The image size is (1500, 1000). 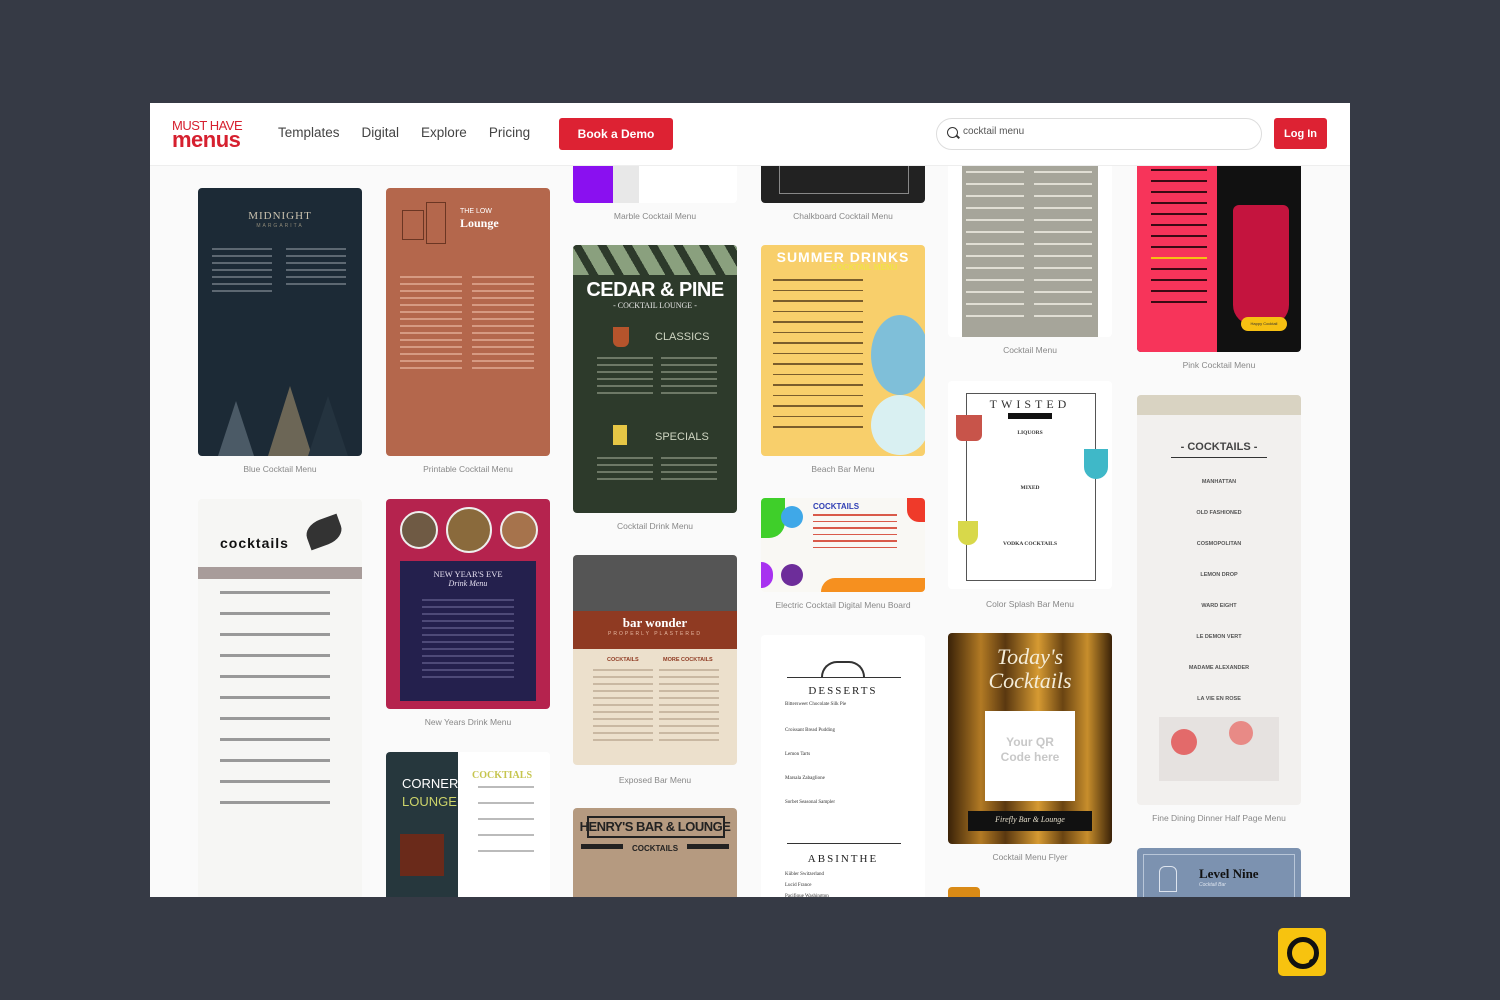 What do you see at coordinates (952, 132) in the screenshot?
I see `search-icon` at bounding box center [952, 132].